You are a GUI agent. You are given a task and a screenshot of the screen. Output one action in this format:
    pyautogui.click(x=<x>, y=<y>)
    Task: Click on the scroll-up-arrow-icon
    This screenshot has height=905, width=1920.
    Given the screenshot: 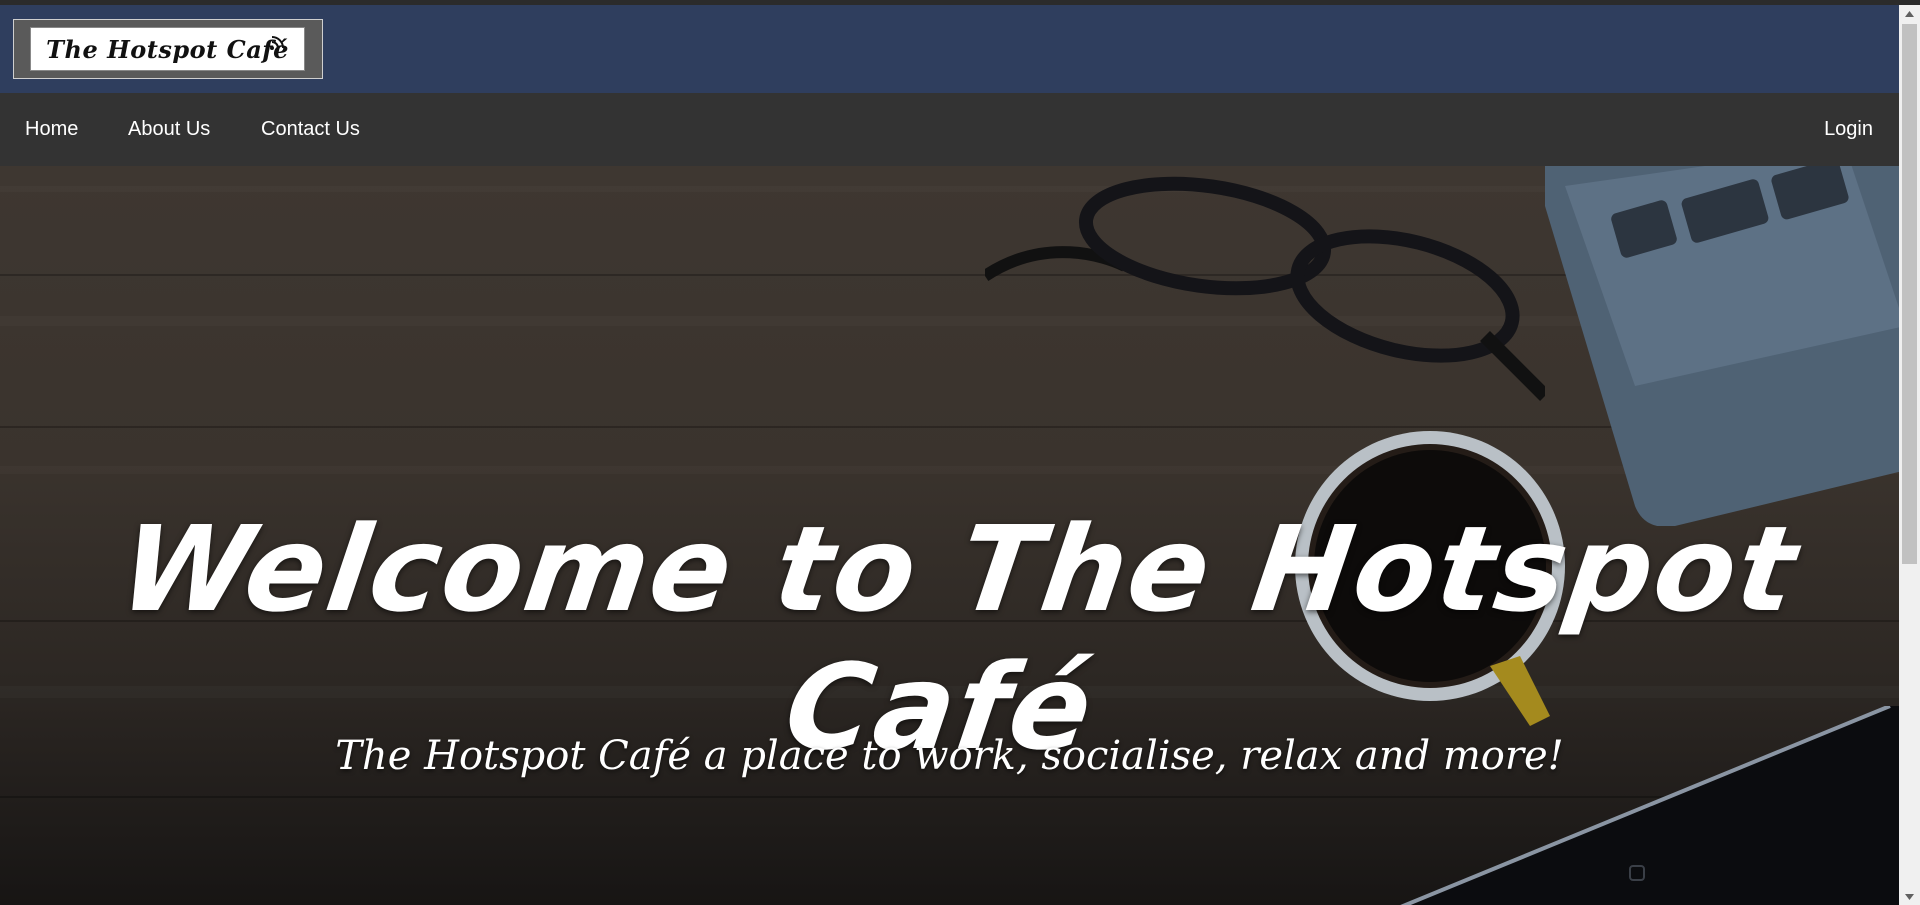 What is the action you would take?
    pyautogui.click(x=1909, y=13)
    